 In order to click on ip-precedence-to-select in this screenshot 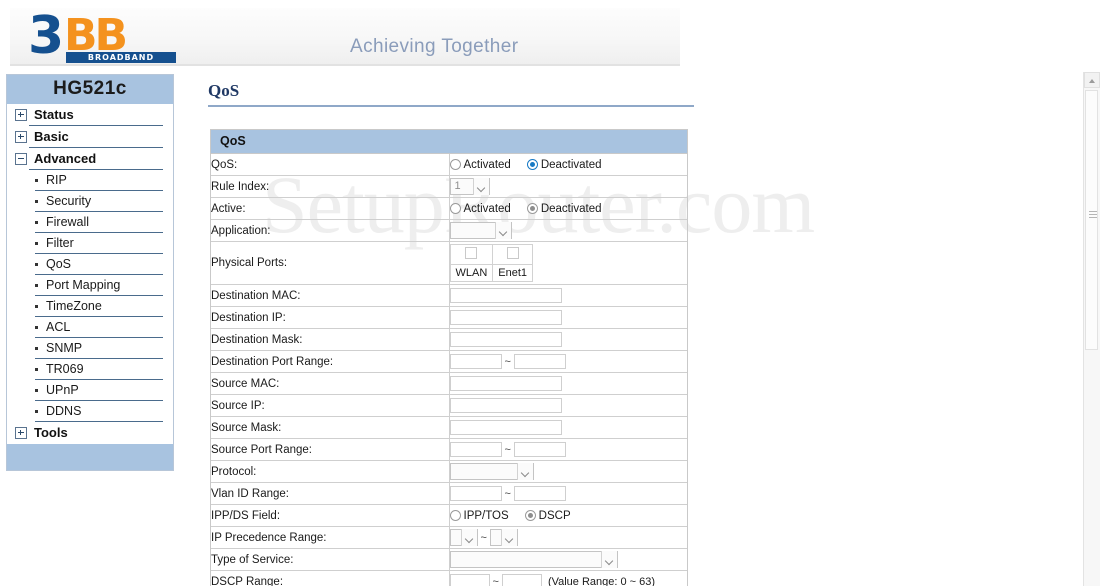, I will do `click(503, 537)`.